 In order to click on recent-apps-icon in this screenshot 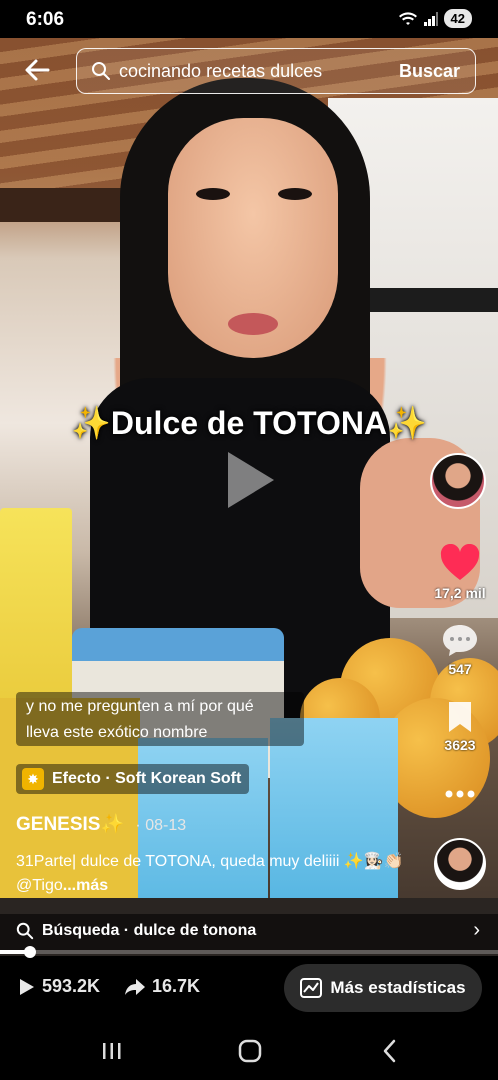, I will do `click(112, 1051)`.